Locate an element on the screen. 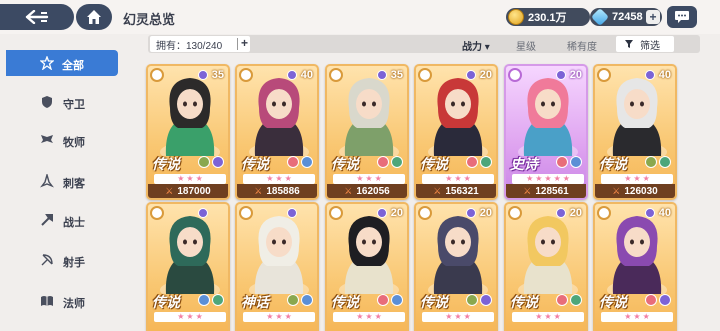 The image size is (720, 331). owned-count: 拥有：130/240 + is located at coordinates (200, 44).